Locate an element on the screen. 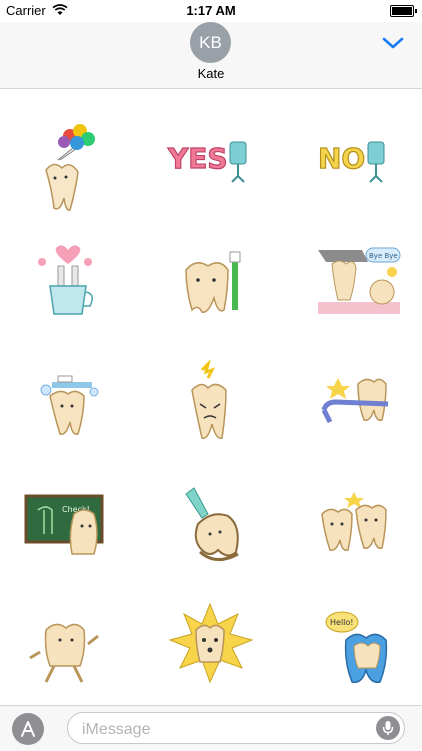 This screenshot has height=751, width=422. sticker-no-text: NO is located at coordinates (341, 158).